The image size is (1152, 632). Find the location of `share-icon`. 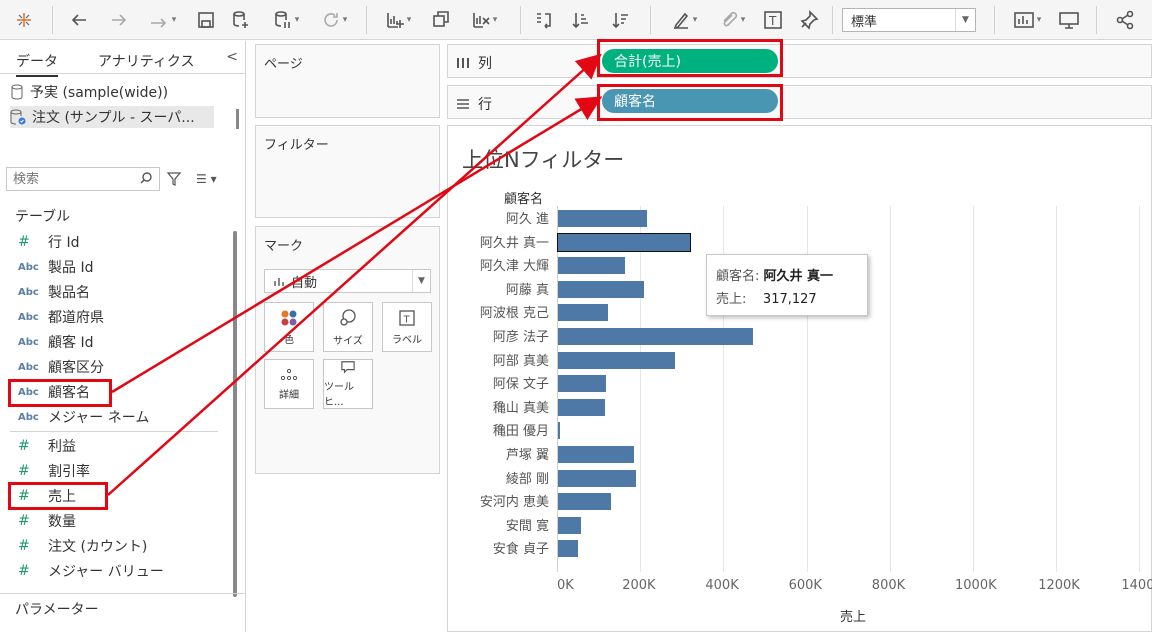

share-icon is located at coordinates (1125, 20).